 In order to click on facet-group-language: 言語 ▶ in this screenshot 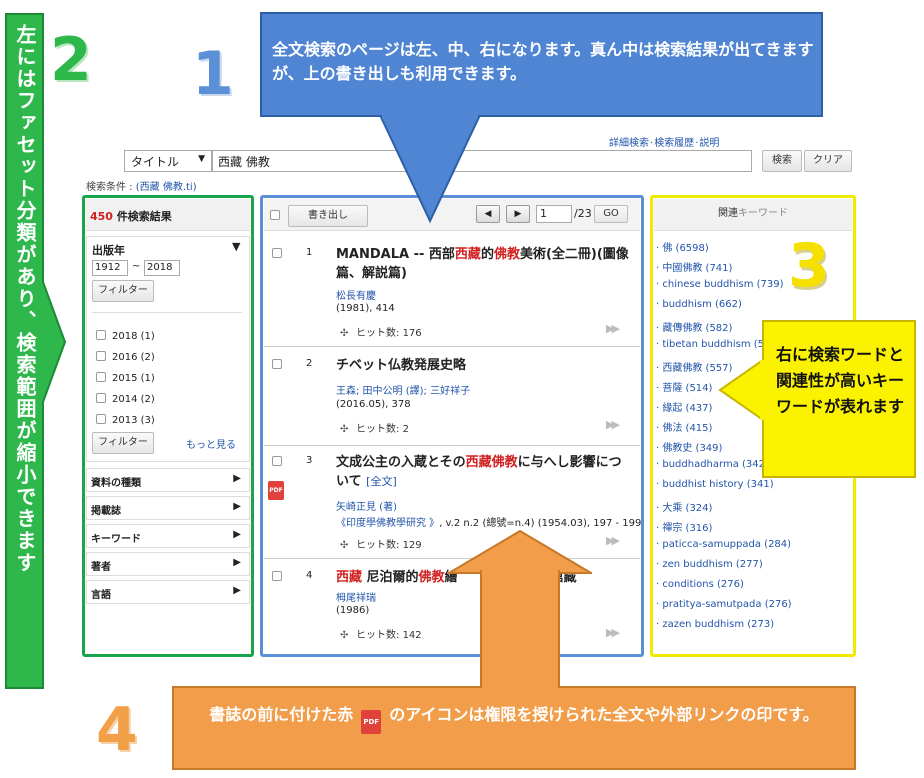, I will do `click(168, 592)`.